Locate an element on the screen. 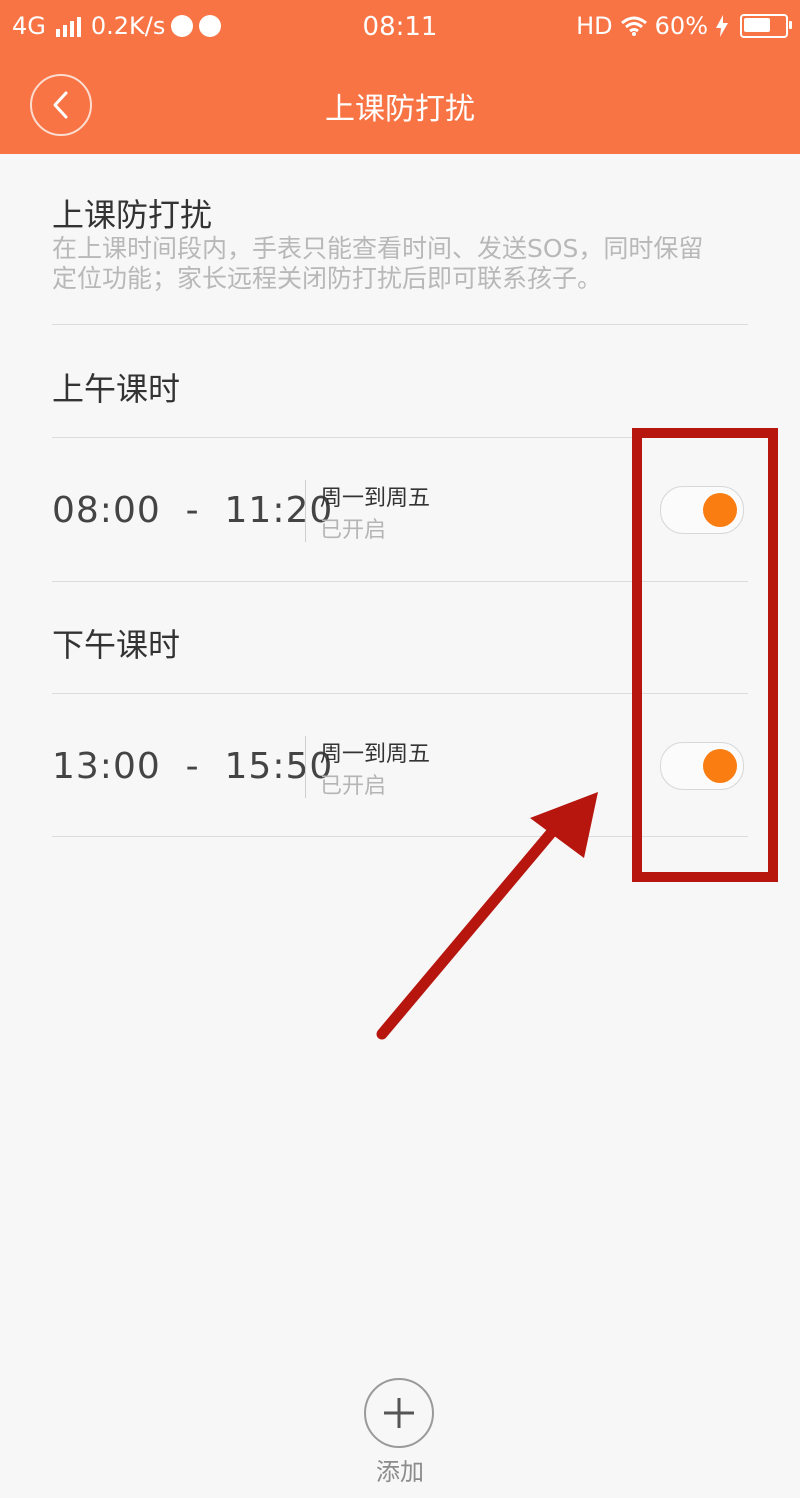 This screenshot has height=1498, width=800. afternoon-schedule-row: 13:00 - 15:50 周一到周五 已开启 is located at coordinates (400, 767).